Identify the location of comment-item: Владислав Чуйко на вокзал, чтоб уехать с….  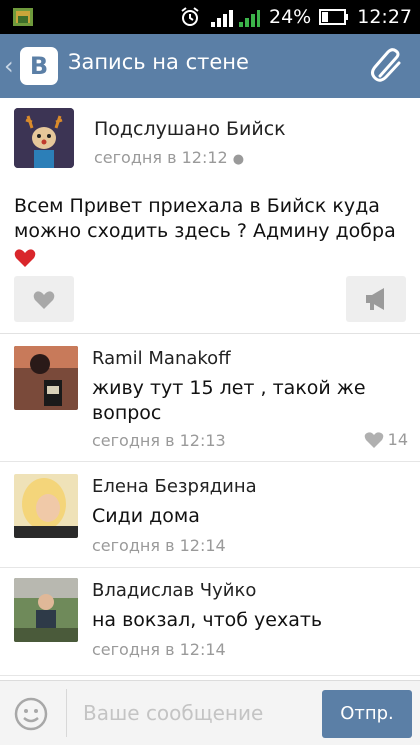
(210, 622).